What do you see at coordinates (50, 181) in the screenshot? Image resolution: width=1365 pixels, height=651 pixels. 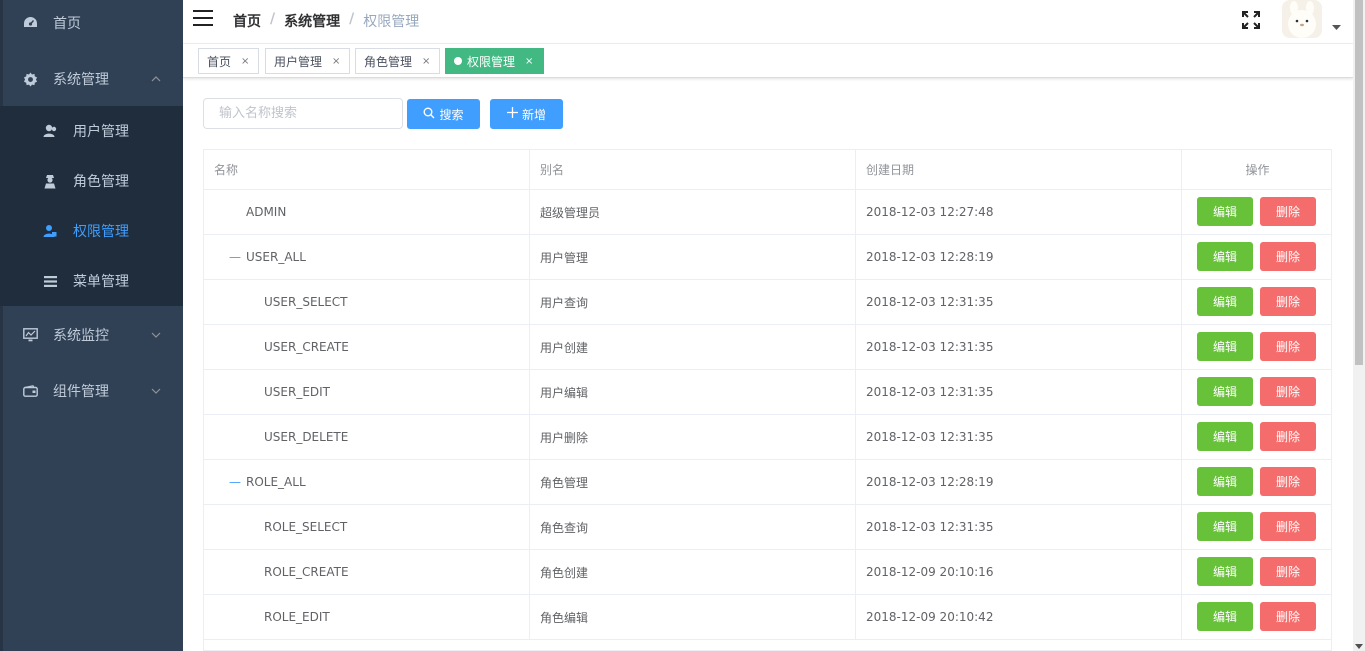 I see `role-icon` at bounding box center [50, 181].